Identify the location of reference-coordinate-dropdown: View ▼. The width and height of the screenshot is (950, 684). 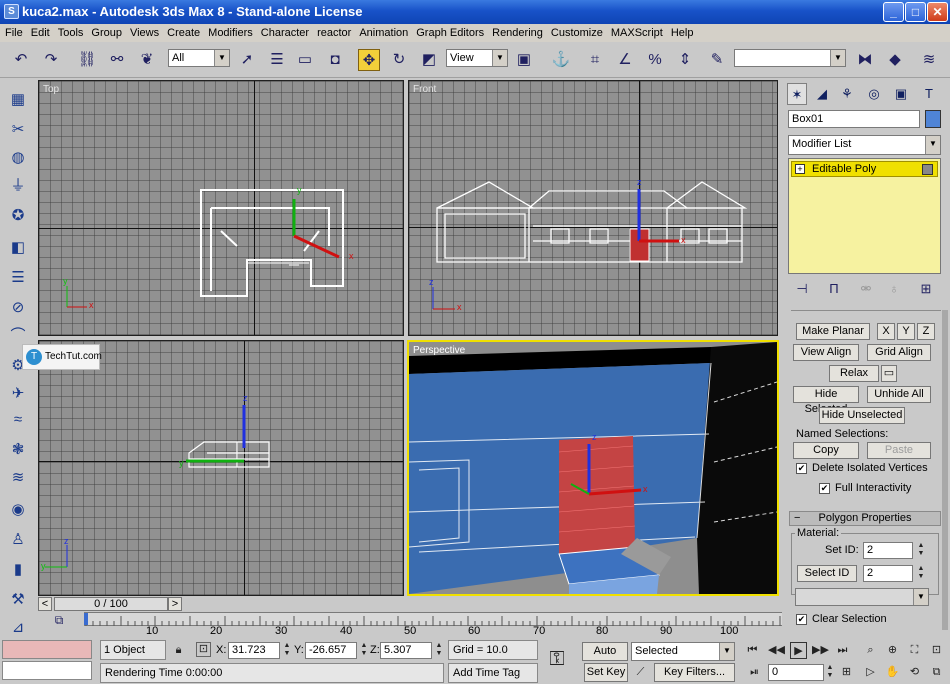
(477, 58).